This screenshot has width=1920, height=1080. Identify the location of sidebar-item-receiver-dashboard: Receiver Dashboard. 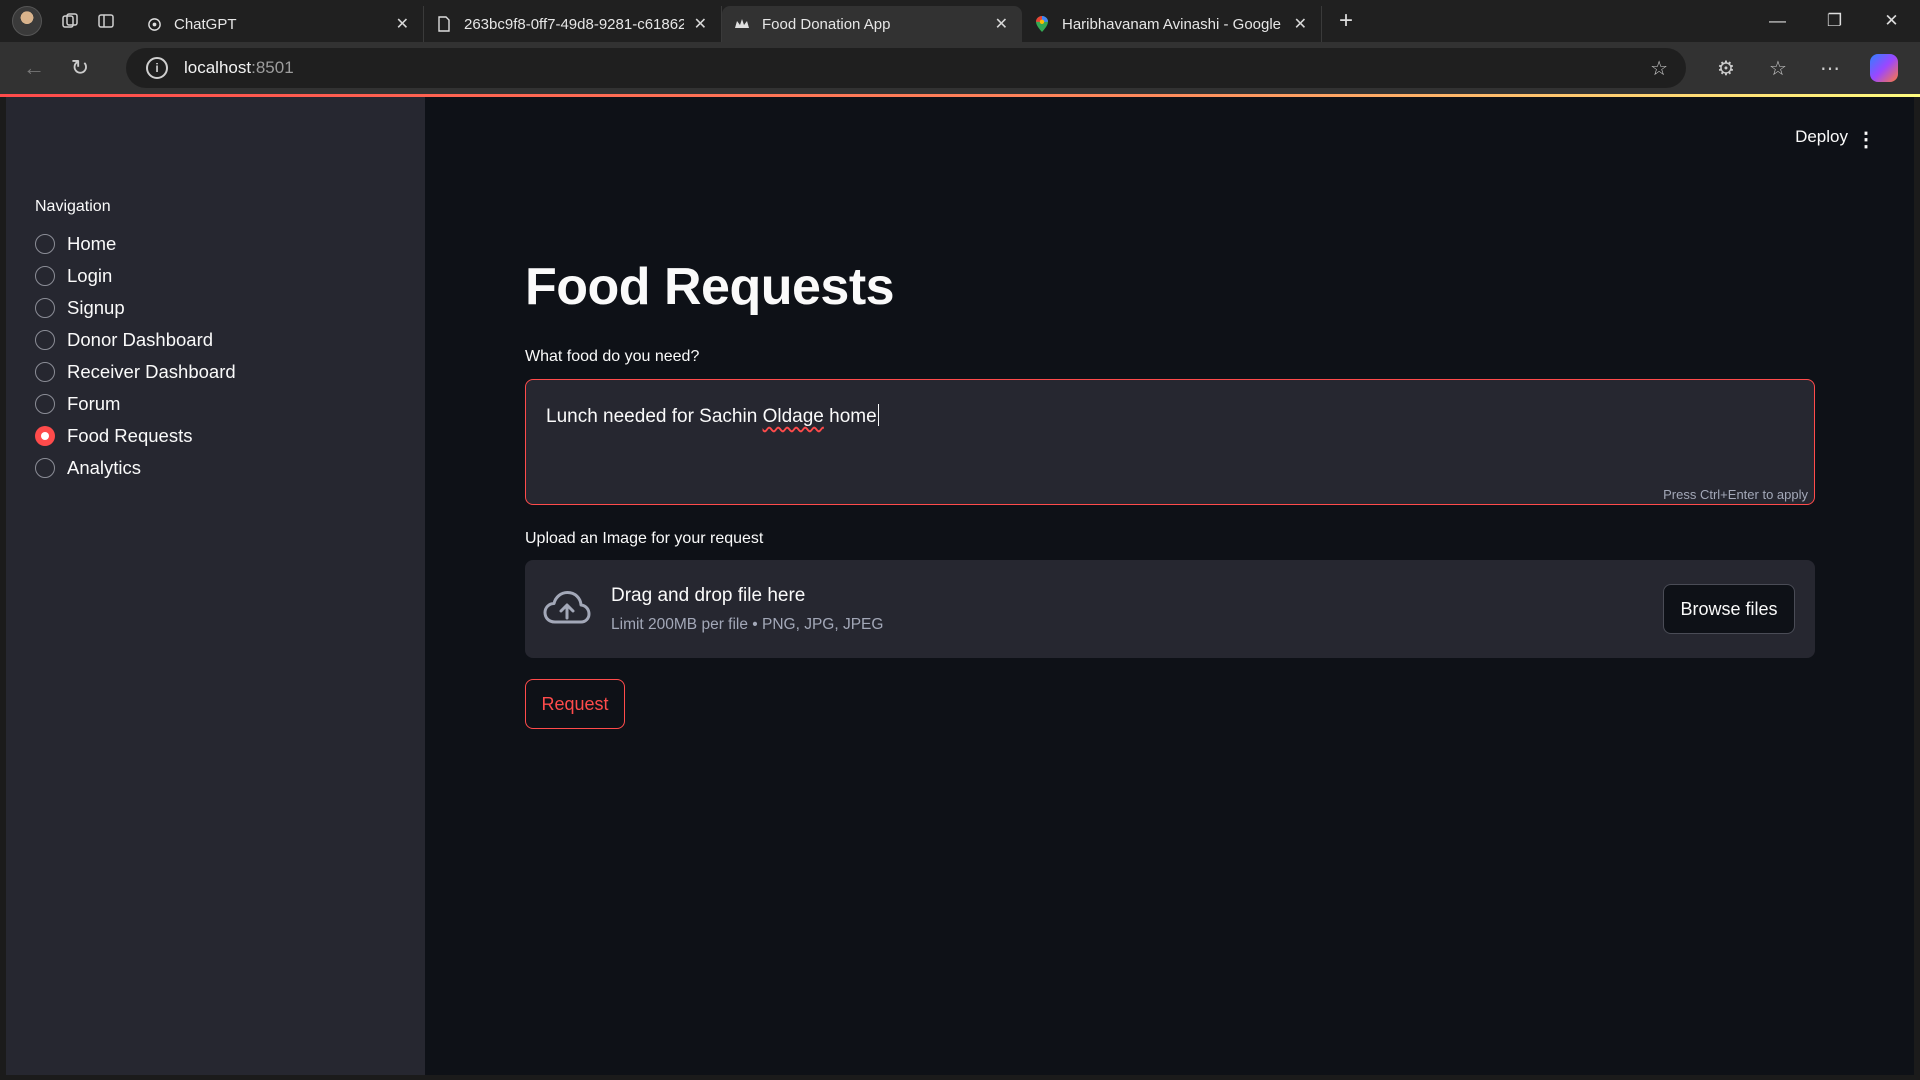
(135, 372).